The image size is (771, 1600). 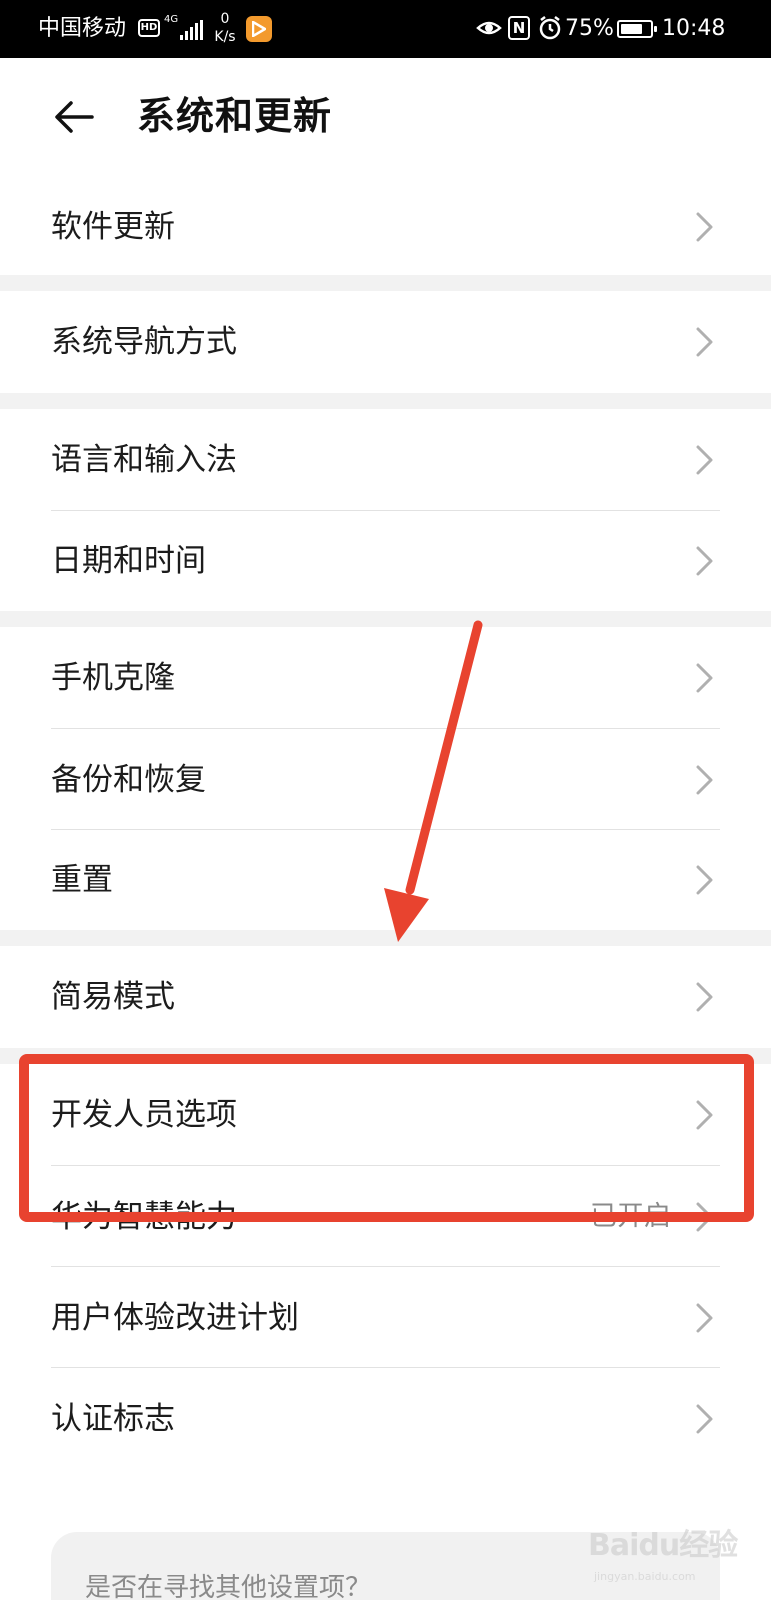 I want to click on battery-icon, so click(x=637, y=29).